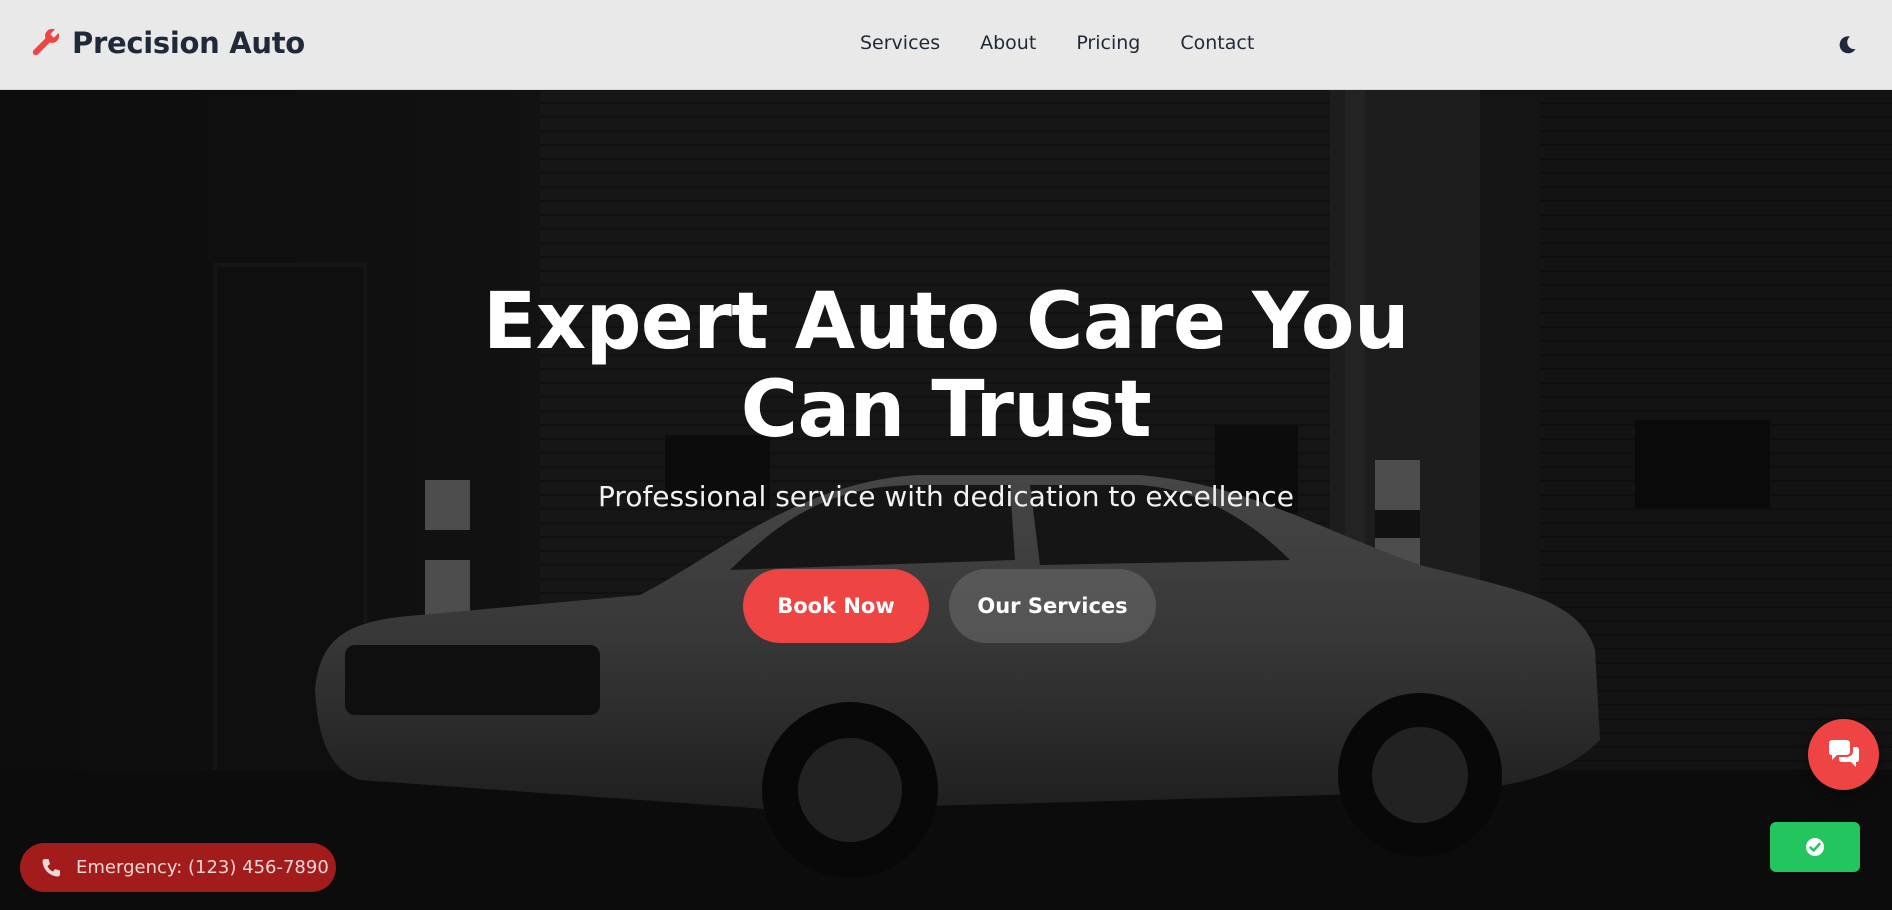 This screenshot has height=910, width=1892. Describe the element at coordinates (188, 43) in the screenshot. I see `brand-name: Precision Auto` at that location.